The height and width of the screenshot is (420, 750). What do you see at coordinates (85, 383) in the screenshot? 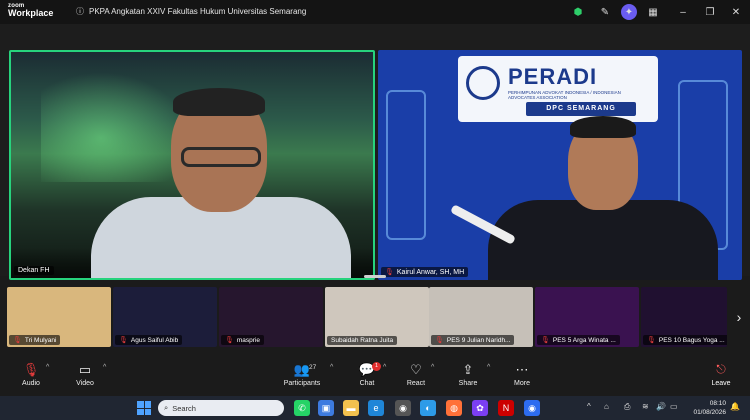
I see `video-label: Video` at bounding box center [85, 383].